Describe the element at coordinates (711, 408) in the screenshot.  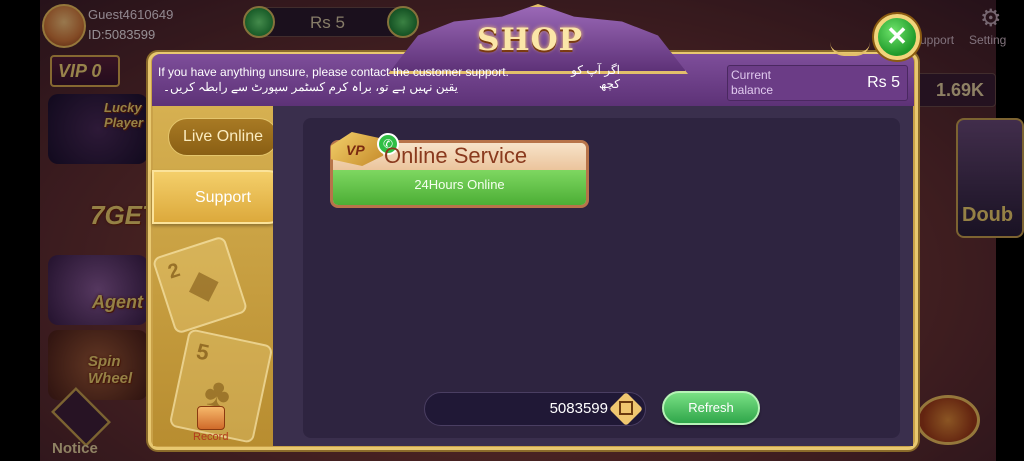
I see `refresh-button: Refresh` at that location.